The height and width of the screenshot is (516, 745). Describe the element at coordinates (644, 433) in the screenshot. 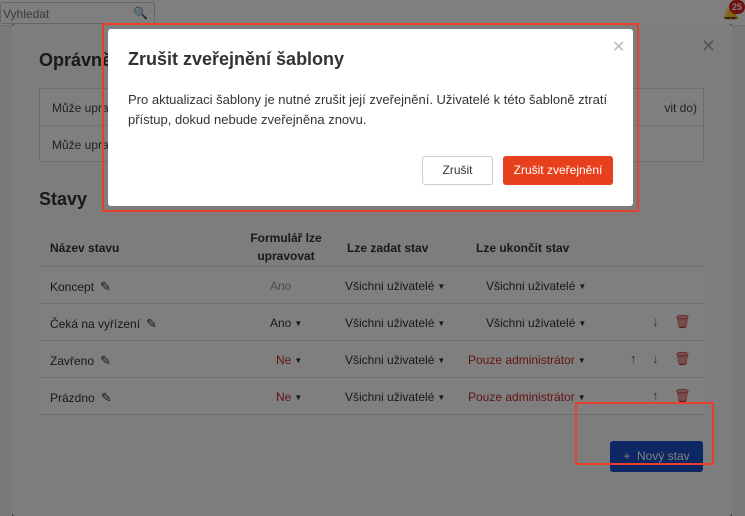

I see `new-state-highlight` at that location.